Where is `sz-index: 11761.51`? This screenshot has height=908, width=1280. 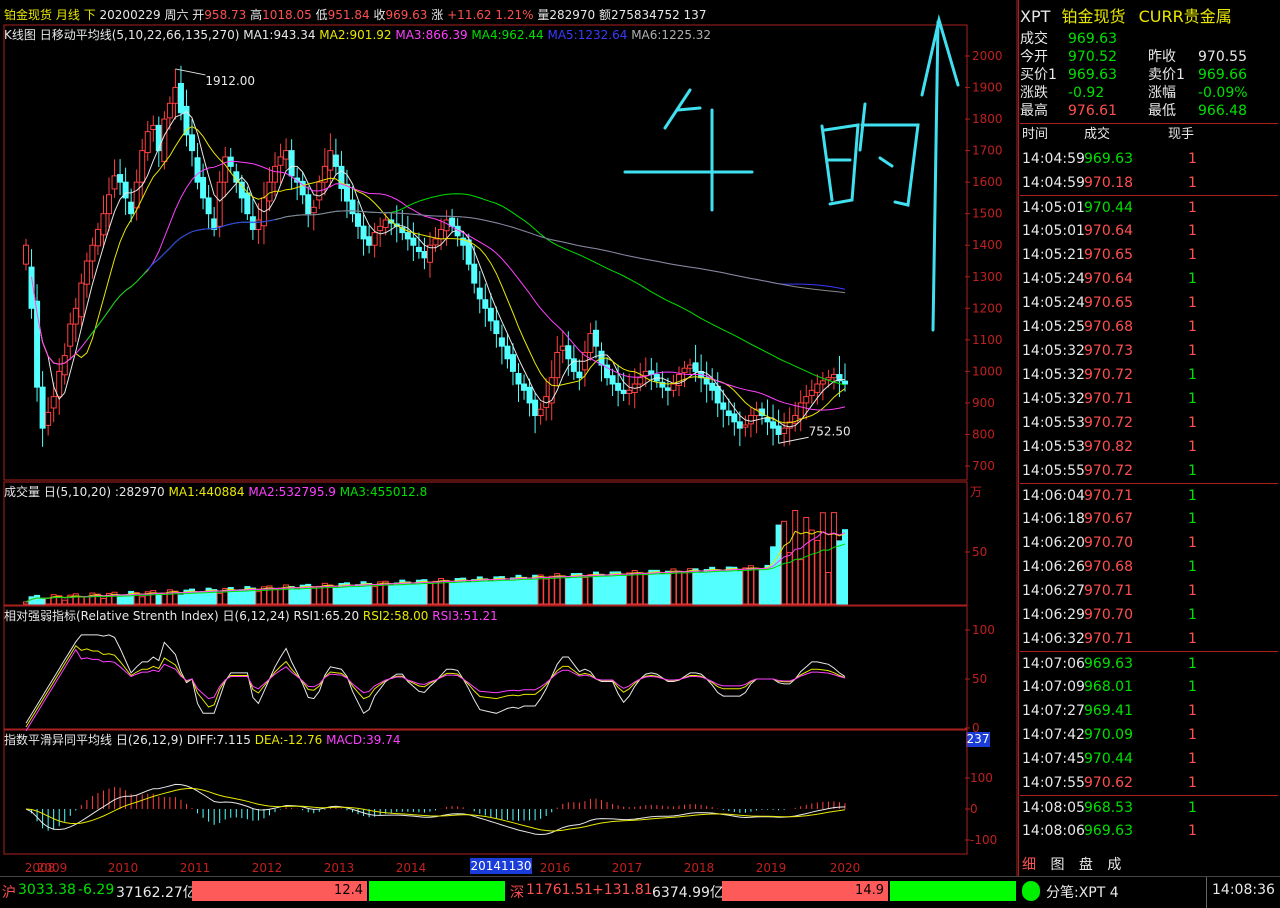 sz-index: 11761.51 is located at coordinates (559, 890).